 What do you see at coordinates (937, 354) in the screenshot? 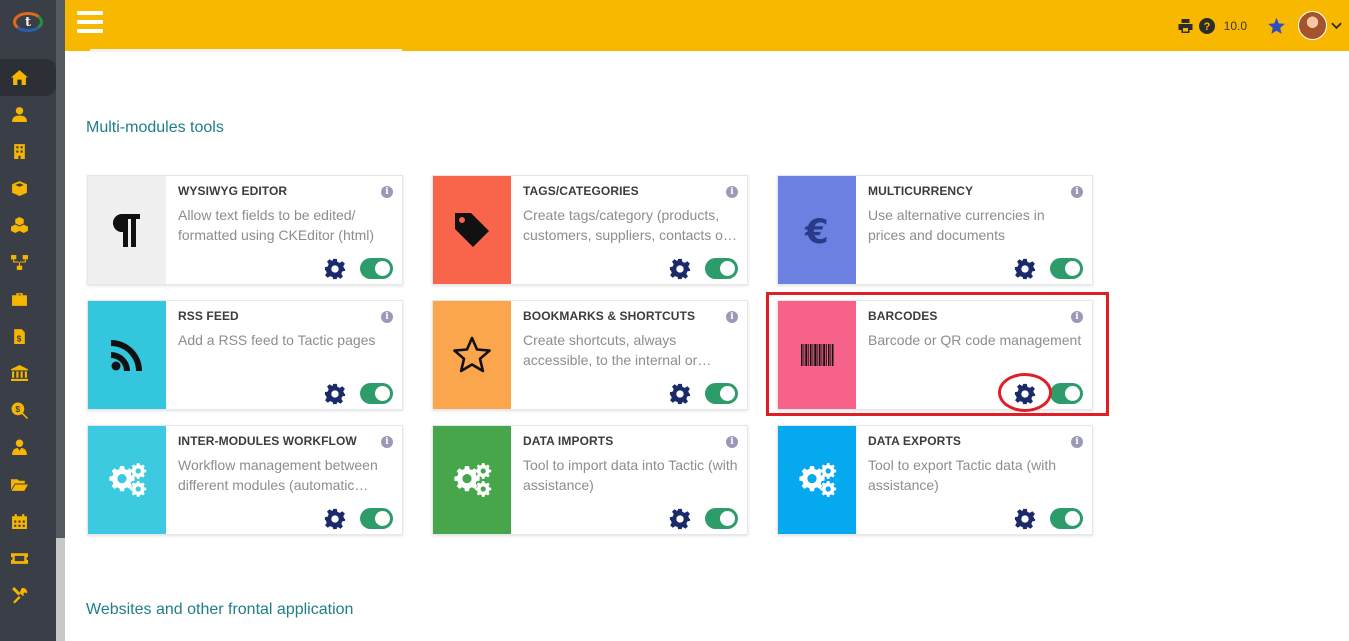
I see `highlight-box` at bounding box center [937, 354].